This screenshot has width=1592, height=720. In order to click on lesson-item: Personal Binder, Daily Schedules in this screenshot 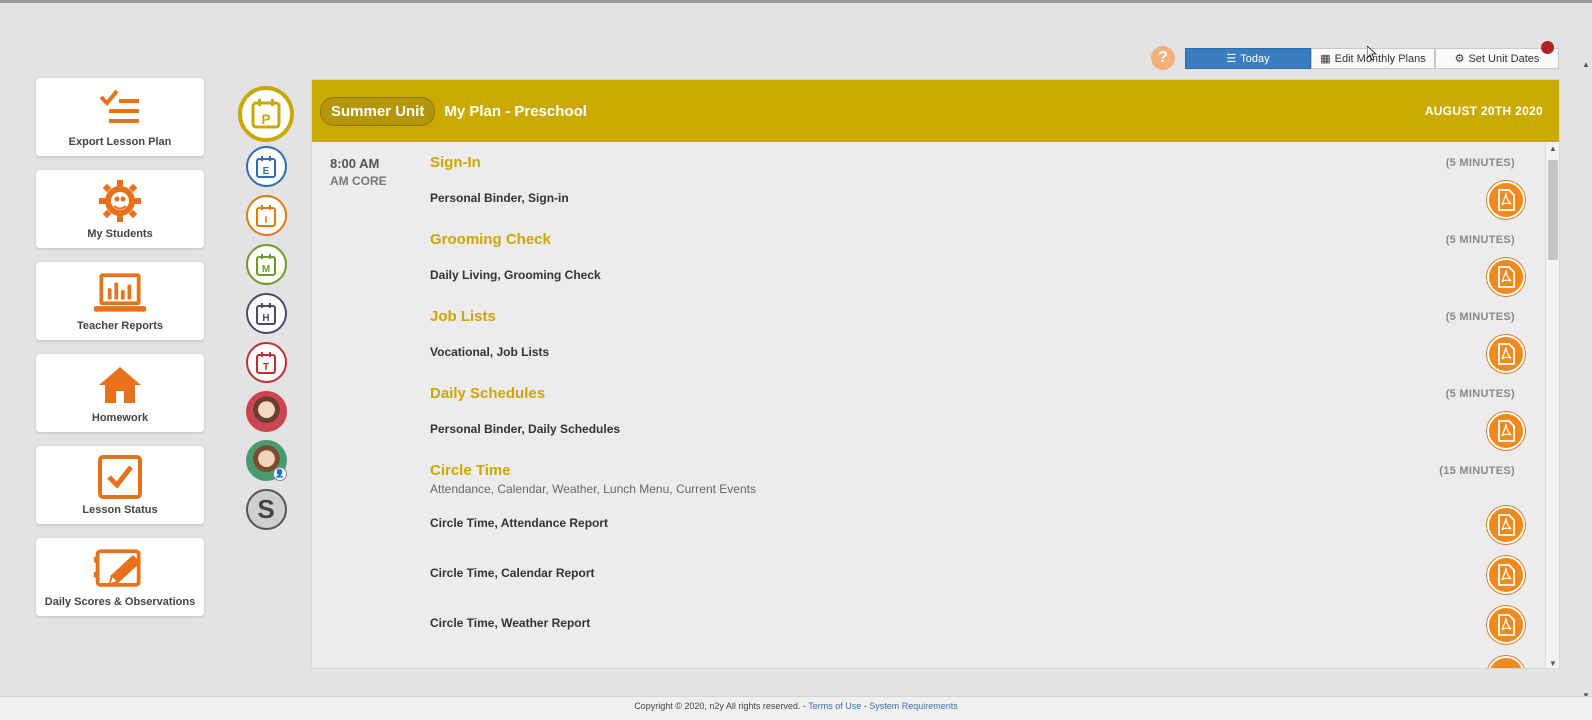, I will do `click(525, 429)`.